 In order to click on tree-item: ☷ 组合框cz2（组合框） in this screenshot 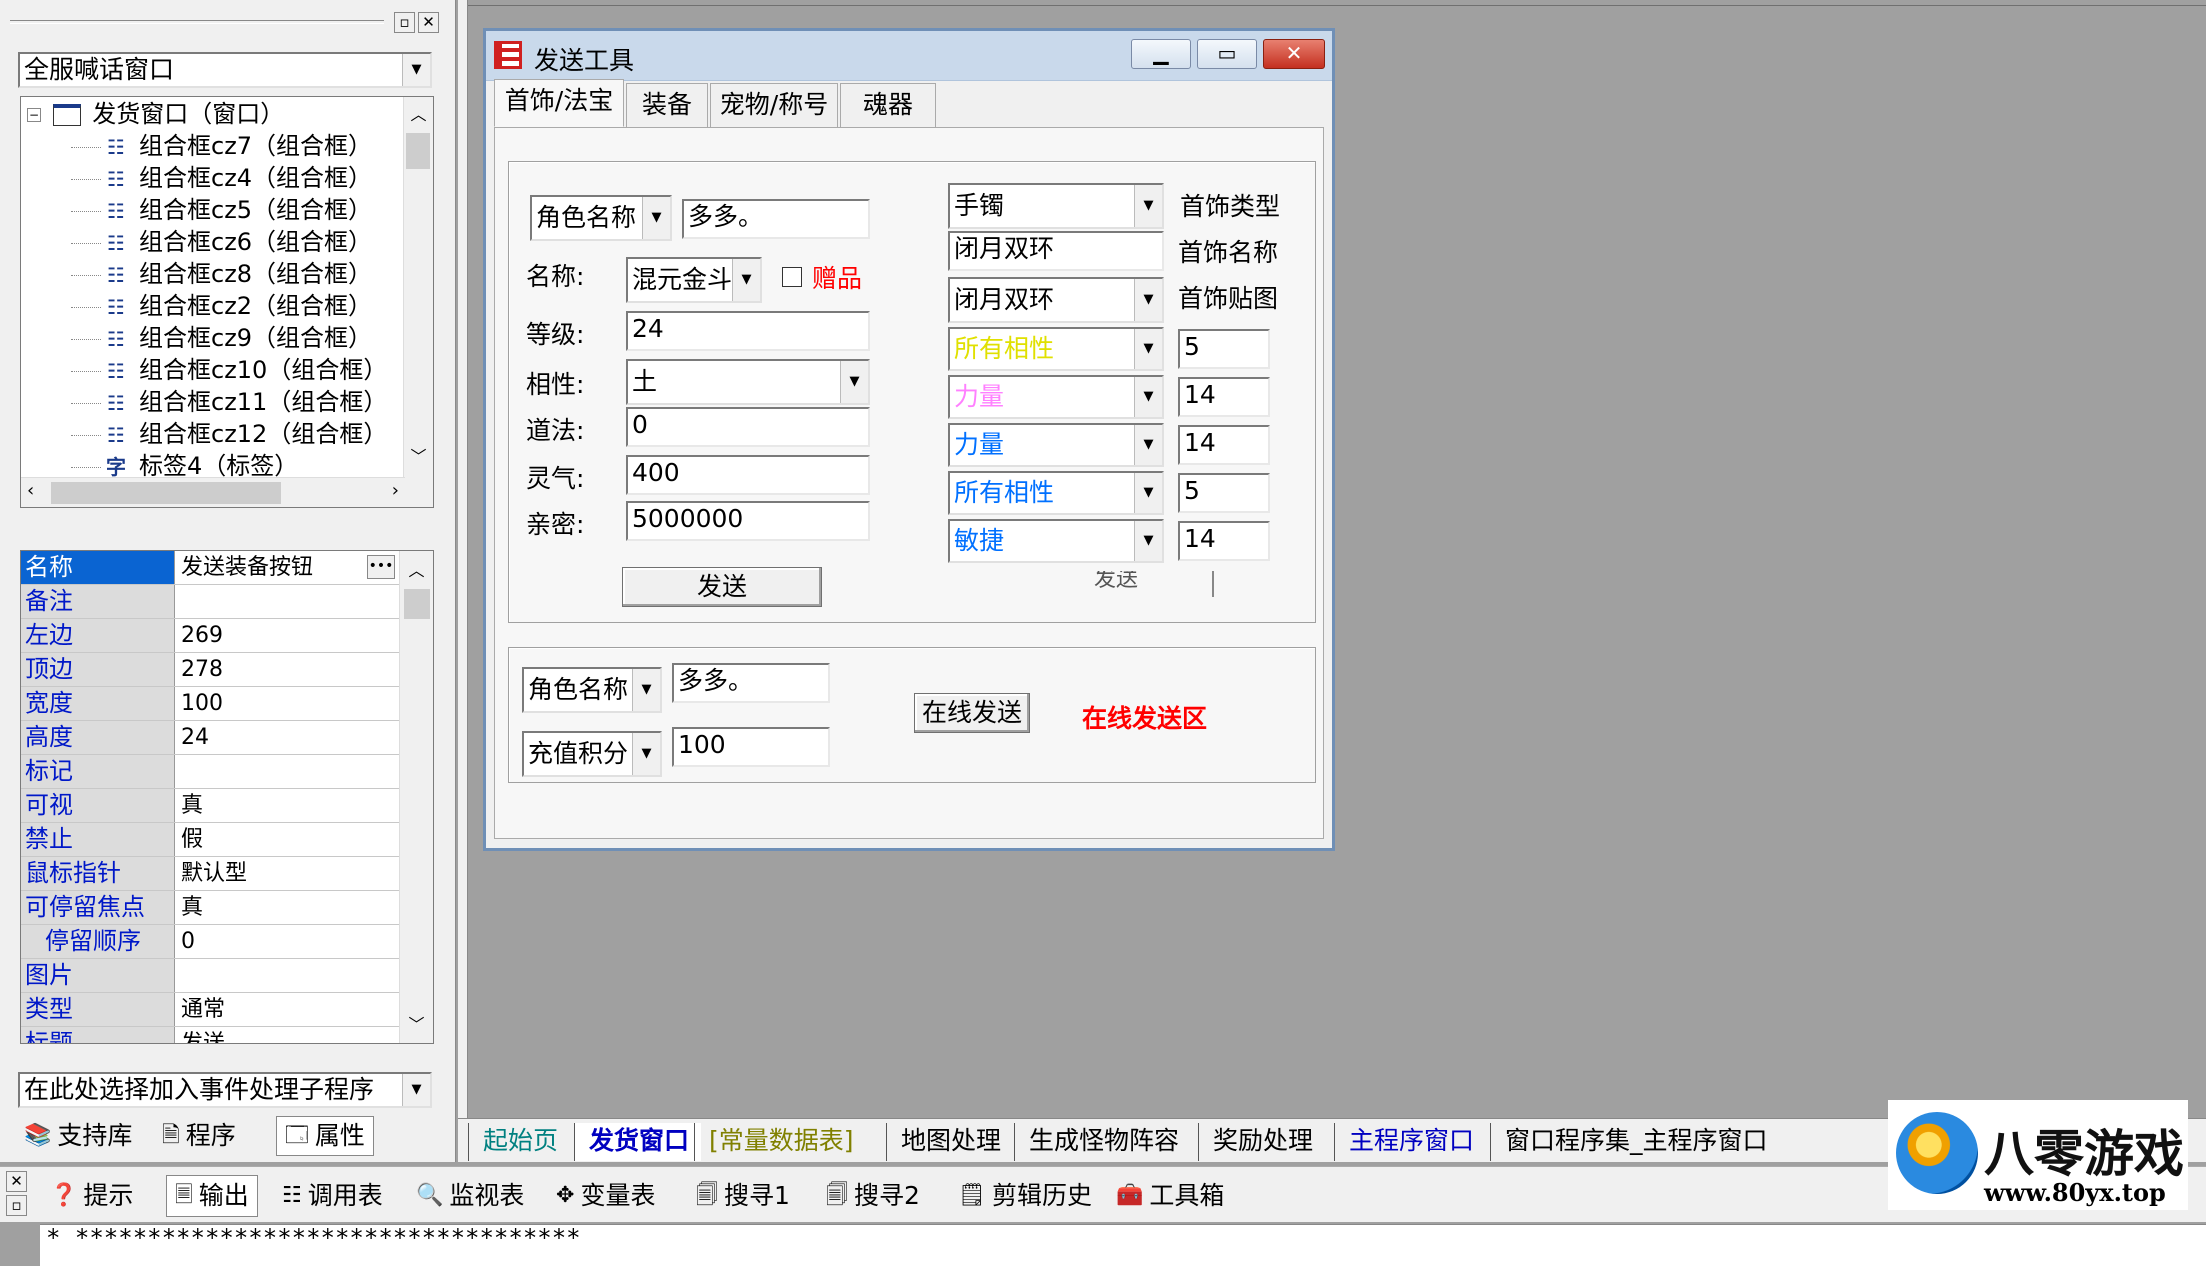, I will do `click(221, 306)`.